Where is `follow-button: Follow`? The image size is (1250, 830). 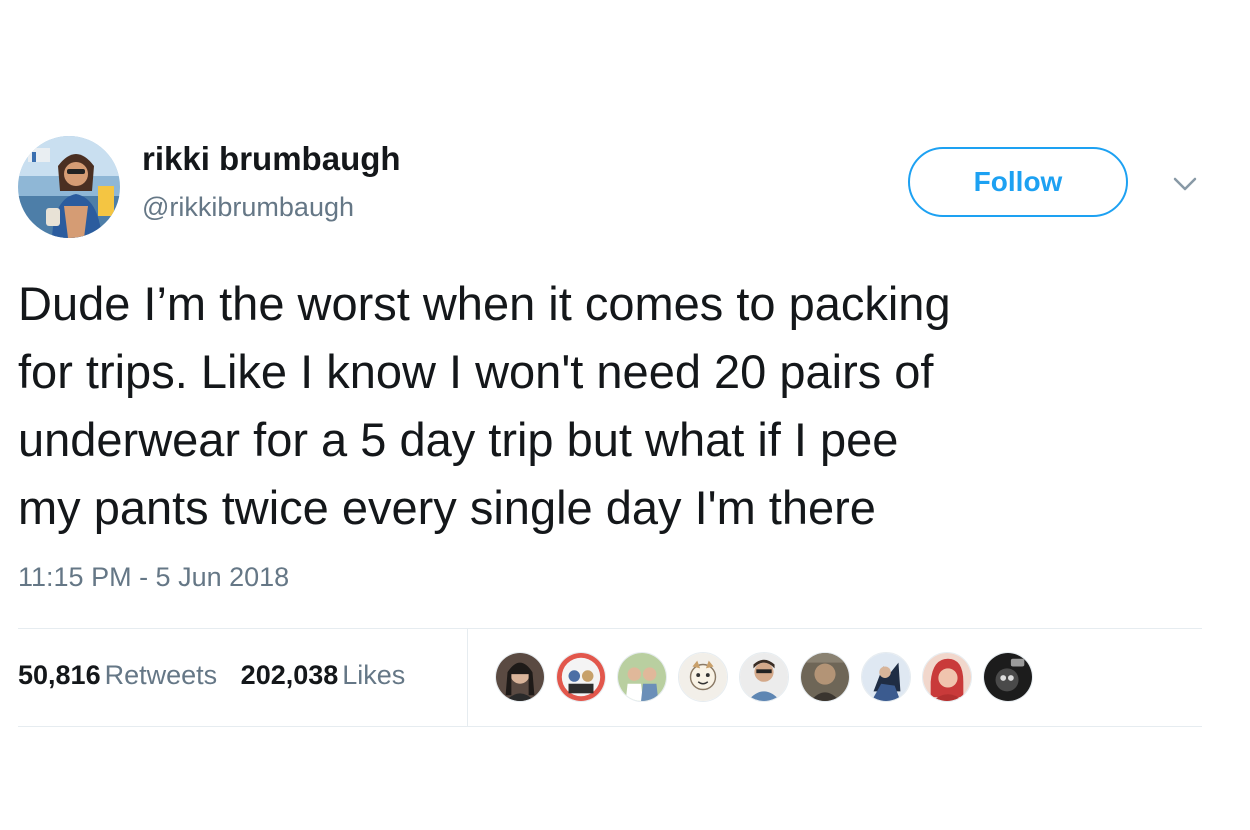 follow-button: Follow is located at coordinates (1018, 182).